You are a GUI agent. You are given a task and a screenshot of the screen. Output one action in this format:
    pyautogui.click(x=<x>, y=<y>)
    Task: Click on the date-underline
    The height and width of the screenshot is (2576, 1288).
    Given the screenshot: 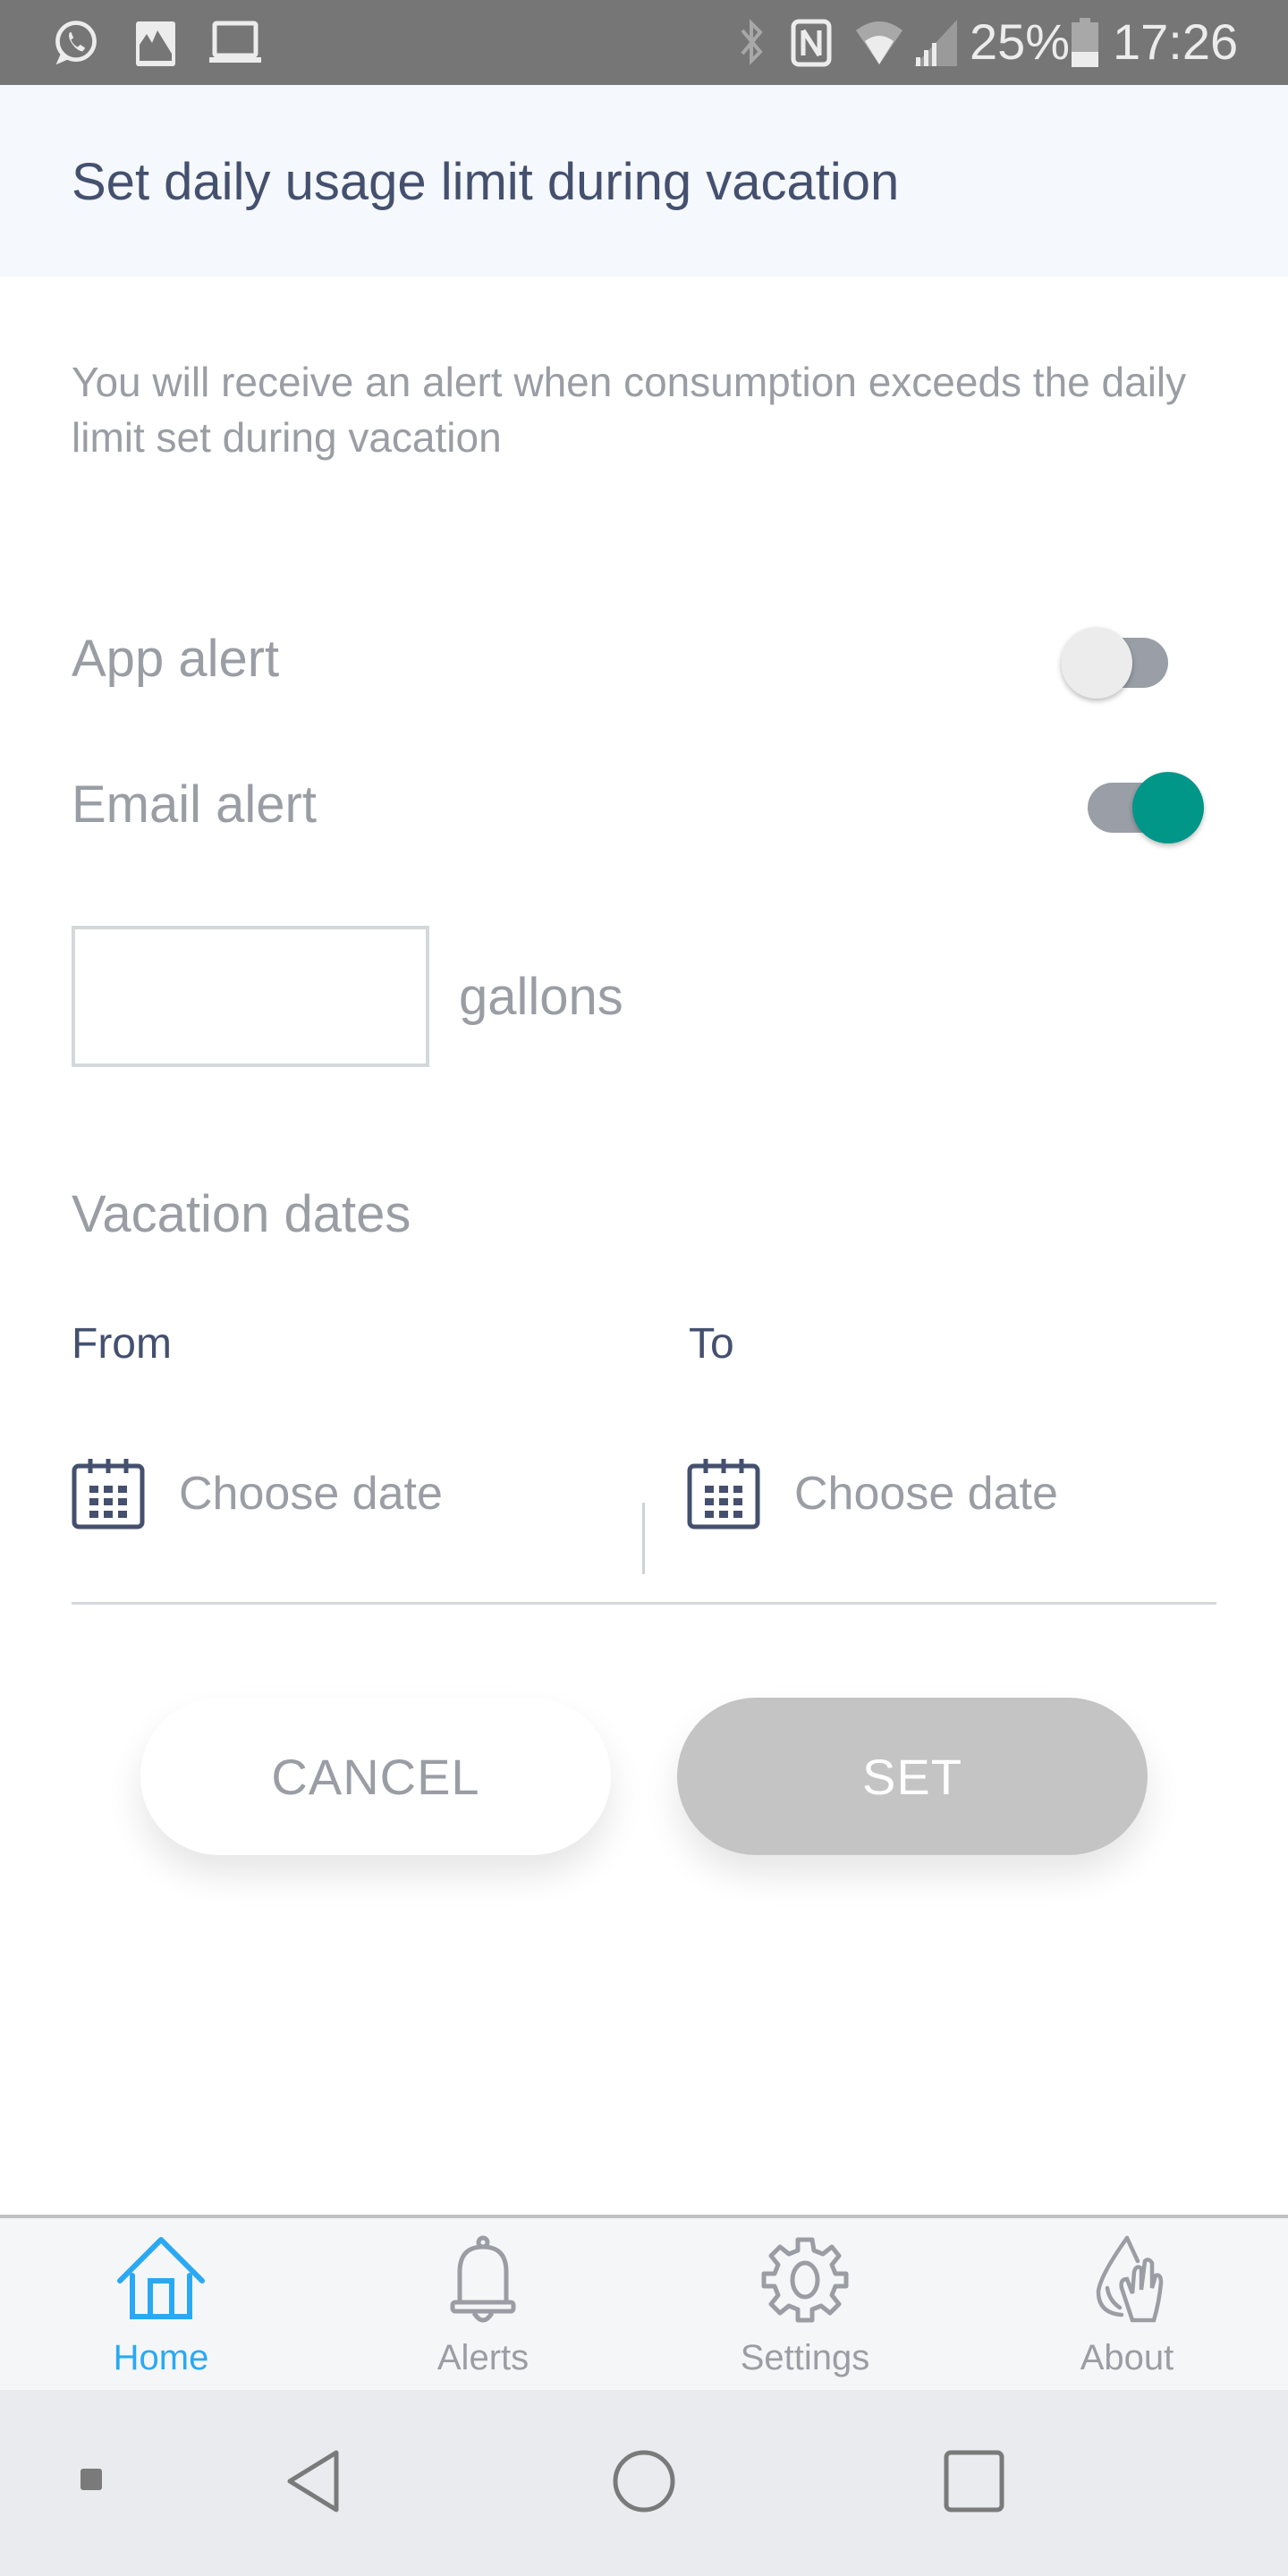 What is the action you would take?
    pyautogui.click(x=644, y=1603)
    